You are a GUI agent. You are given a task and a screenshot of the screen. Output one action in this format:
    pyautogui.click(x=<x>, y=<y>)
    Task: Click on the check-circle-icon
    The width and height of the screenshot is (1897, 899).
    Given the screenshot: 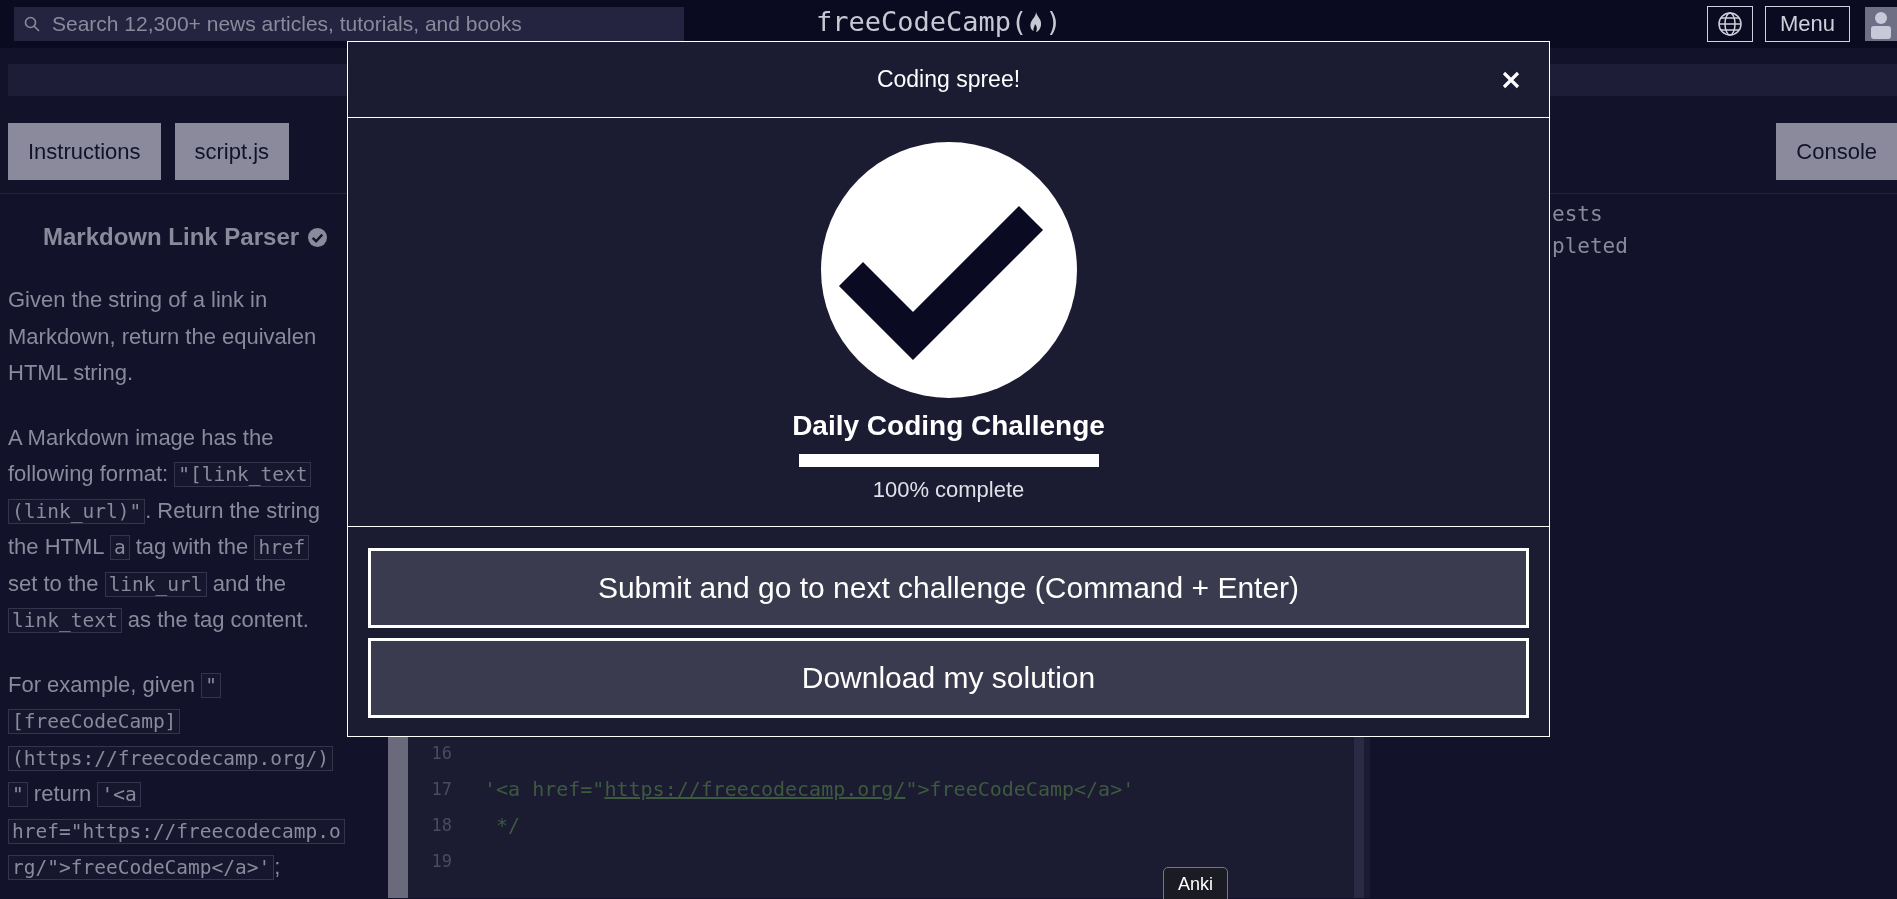 What is the action you would take?
    pyautogui.click(x=948, y=270)
    